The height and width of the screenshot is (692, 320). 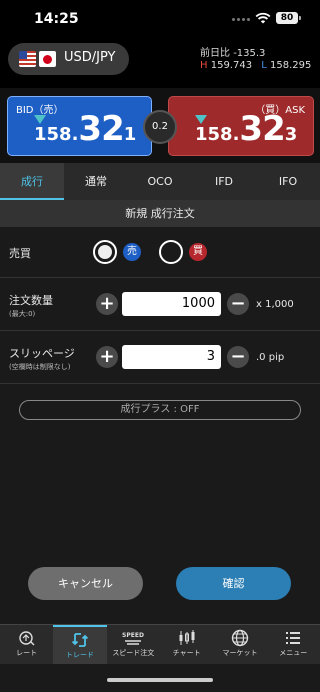 I want to click on prev-day-change: 前日比 -135.3, so click(x=232, y=51).